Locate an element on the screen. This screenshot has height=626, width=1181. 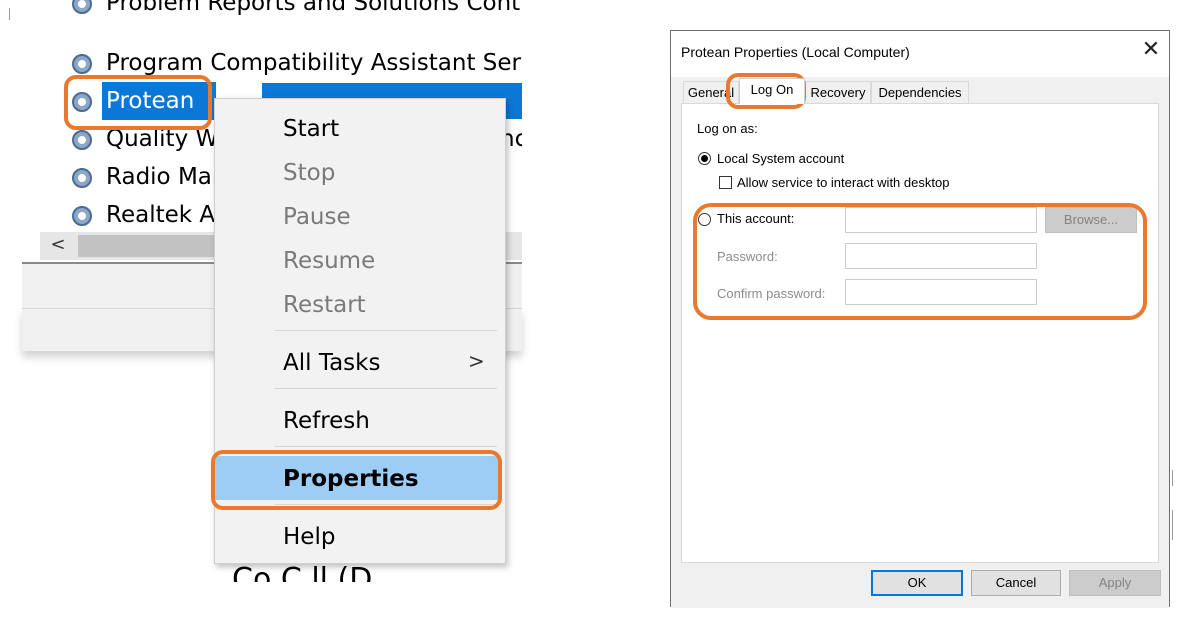
service-row-problem-reports: Problem Reports and Solutions Control is located at coordinates (296, 11).